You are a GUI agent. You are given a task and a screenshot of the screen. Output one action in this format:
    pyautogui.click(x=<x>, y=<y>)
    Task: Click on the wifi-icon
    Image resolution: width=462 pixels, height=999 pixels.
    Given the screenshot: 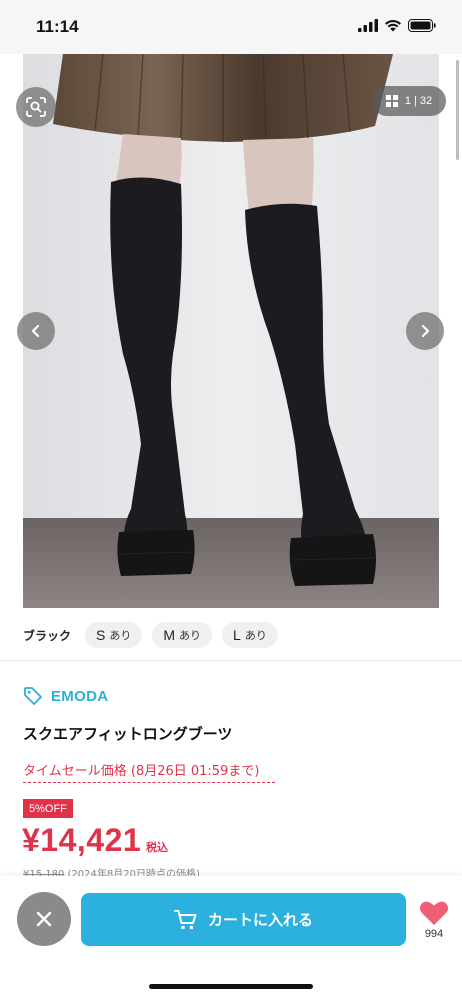 What is the action you would take?
    pyautogui.click(x=393, y=25)
    